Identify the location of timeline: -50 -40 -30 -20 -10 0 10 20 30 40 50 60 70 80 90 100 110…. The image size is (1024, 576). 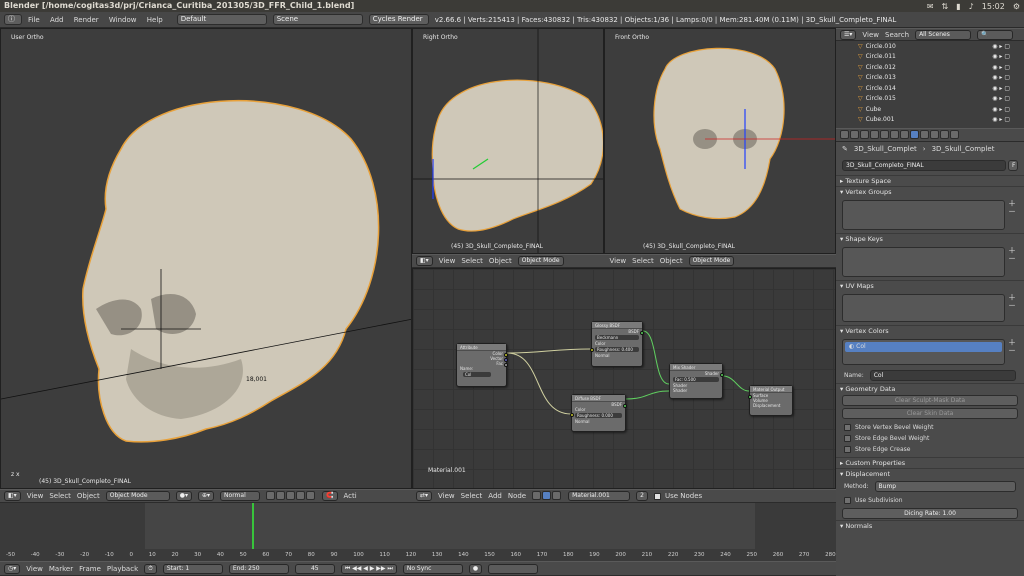
(418, 532).